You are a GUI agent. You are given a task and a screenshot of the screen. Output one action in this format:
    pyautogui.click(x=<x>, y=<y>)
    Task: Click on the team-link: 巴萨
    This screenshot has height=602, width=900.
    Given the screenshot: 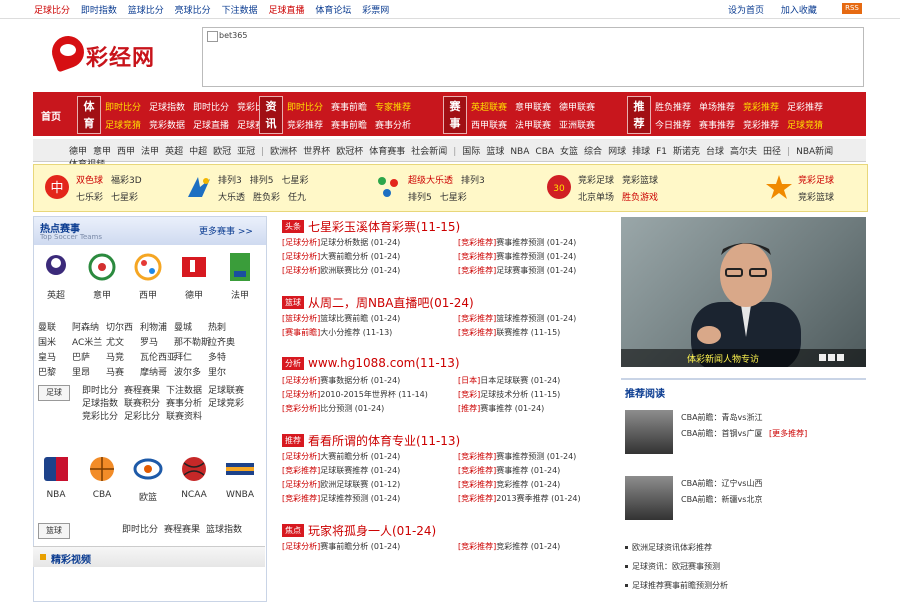 What is the action you would take?
    pyautogui.click(x=89, y=358)
    